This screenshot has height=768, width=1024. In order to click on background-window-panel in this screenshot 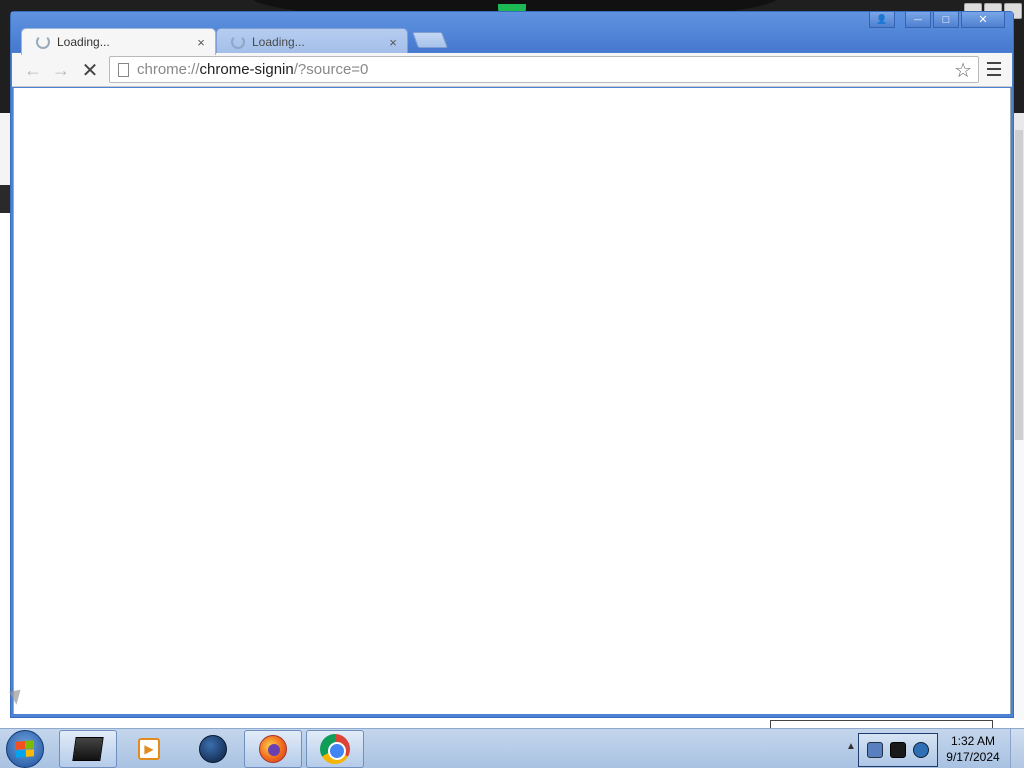, I will do `click(1018, 580)`.